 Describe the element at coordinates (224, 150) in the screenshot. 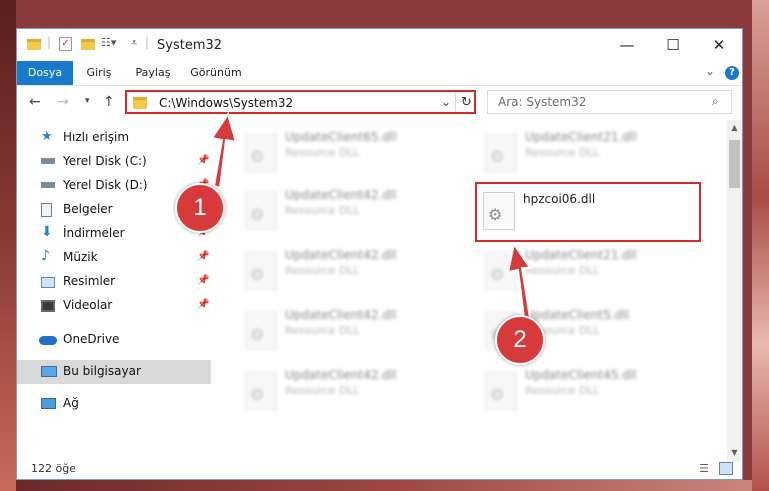

I see `arrow-to-address-bar` at that location.